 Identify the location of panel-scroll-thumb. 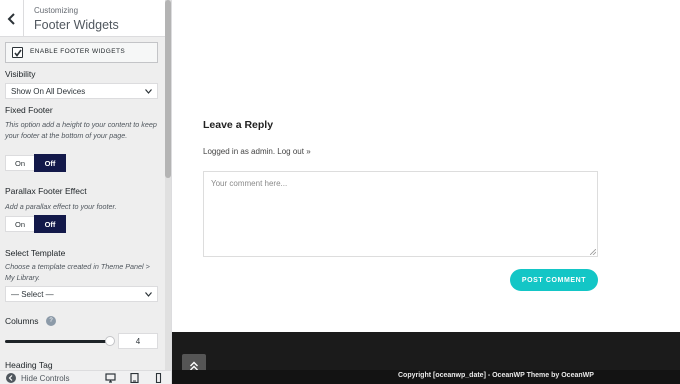
(168, 89).